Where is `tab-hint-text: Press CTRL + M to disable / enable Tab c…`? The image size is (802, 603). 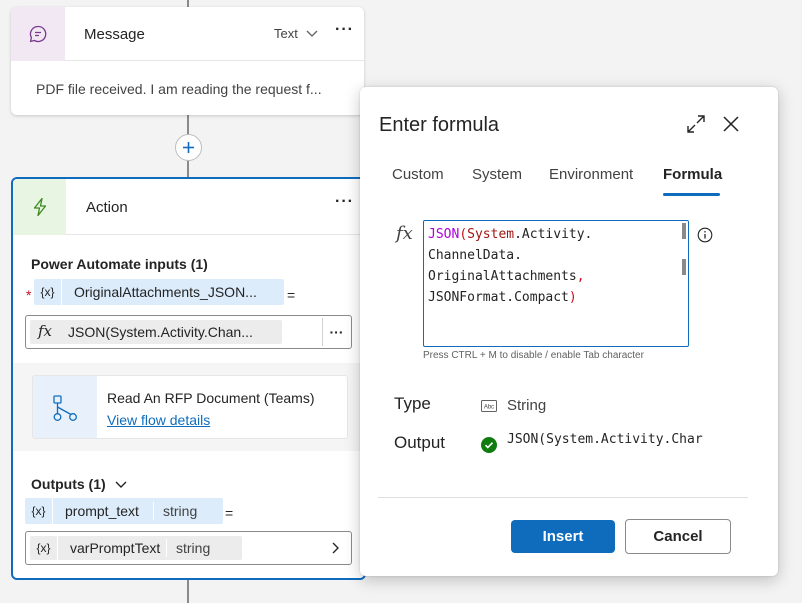
tab-hint-text: Press CTRL + M to disable / enable Tab c… is located at coordinates (533, 355).